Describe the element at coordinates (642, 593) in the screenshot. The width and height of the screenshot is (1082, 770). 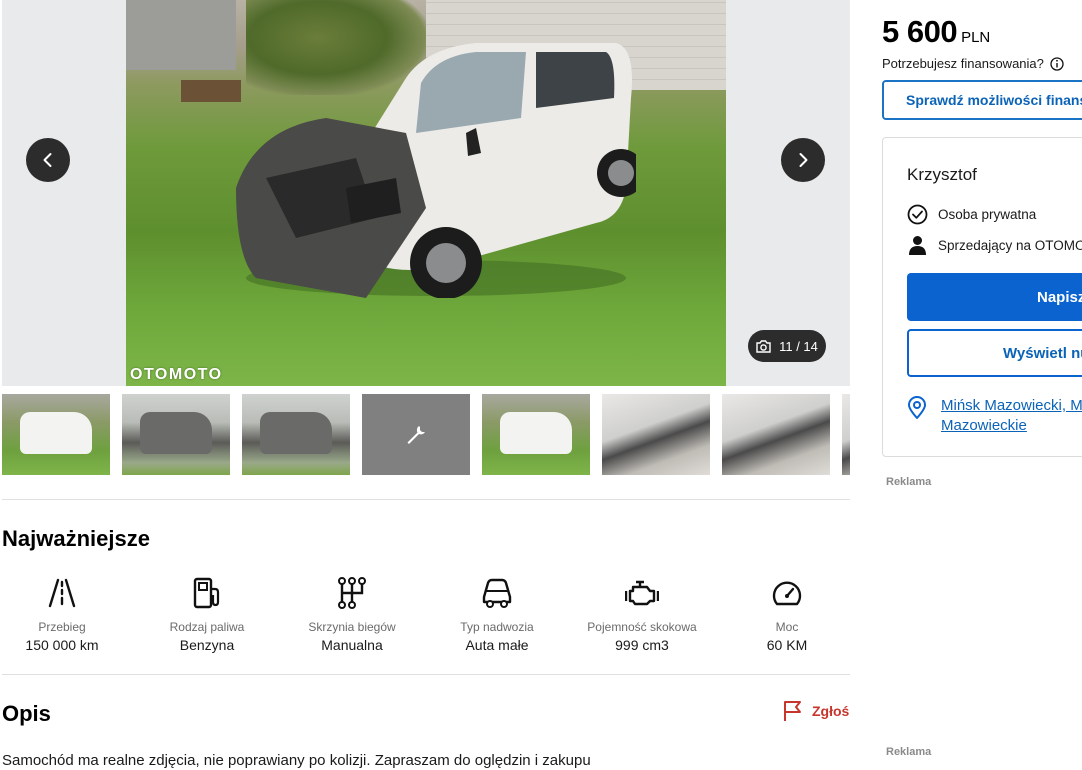
I see `engine-icon` at that location.